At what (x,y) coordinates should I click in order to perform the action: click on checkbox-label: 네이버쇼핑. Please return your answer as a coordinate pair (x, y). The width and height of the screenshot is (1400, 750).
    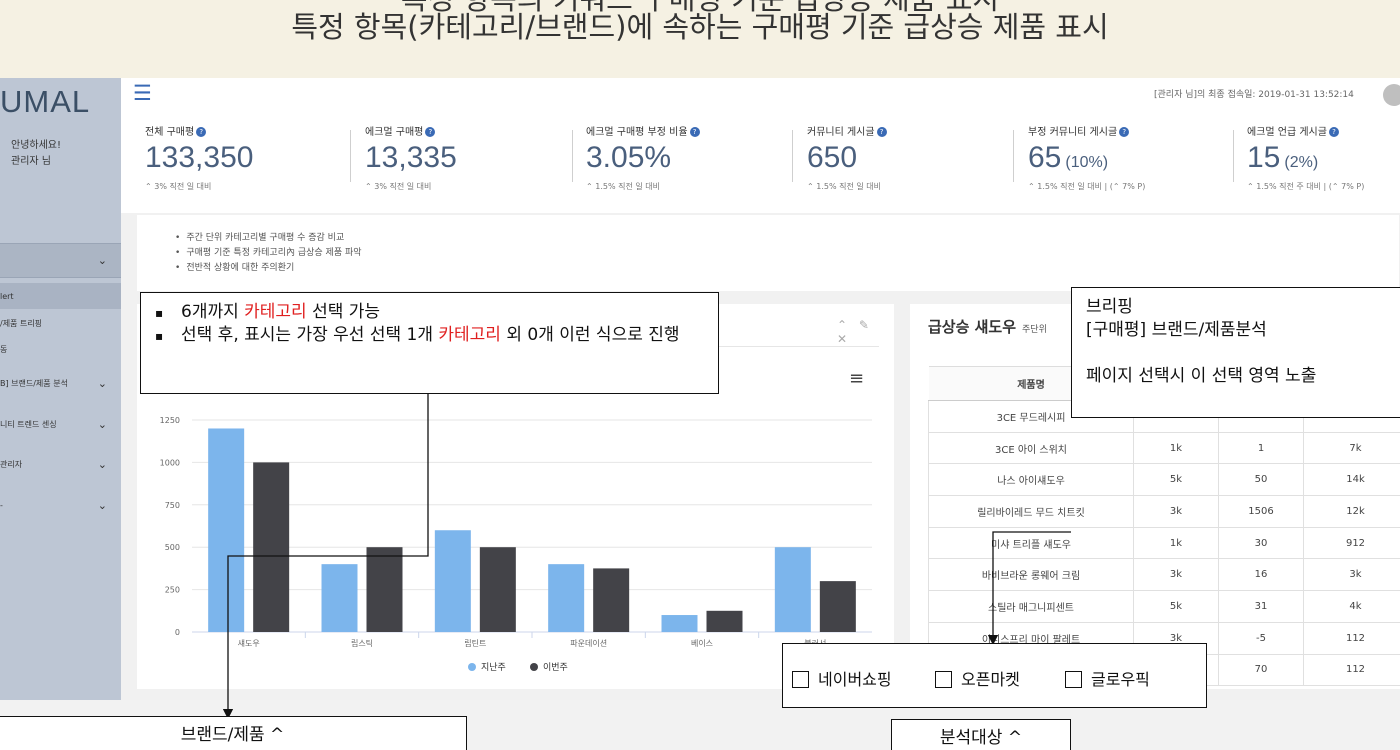
    Looking at the image, I should click on (855, 679).